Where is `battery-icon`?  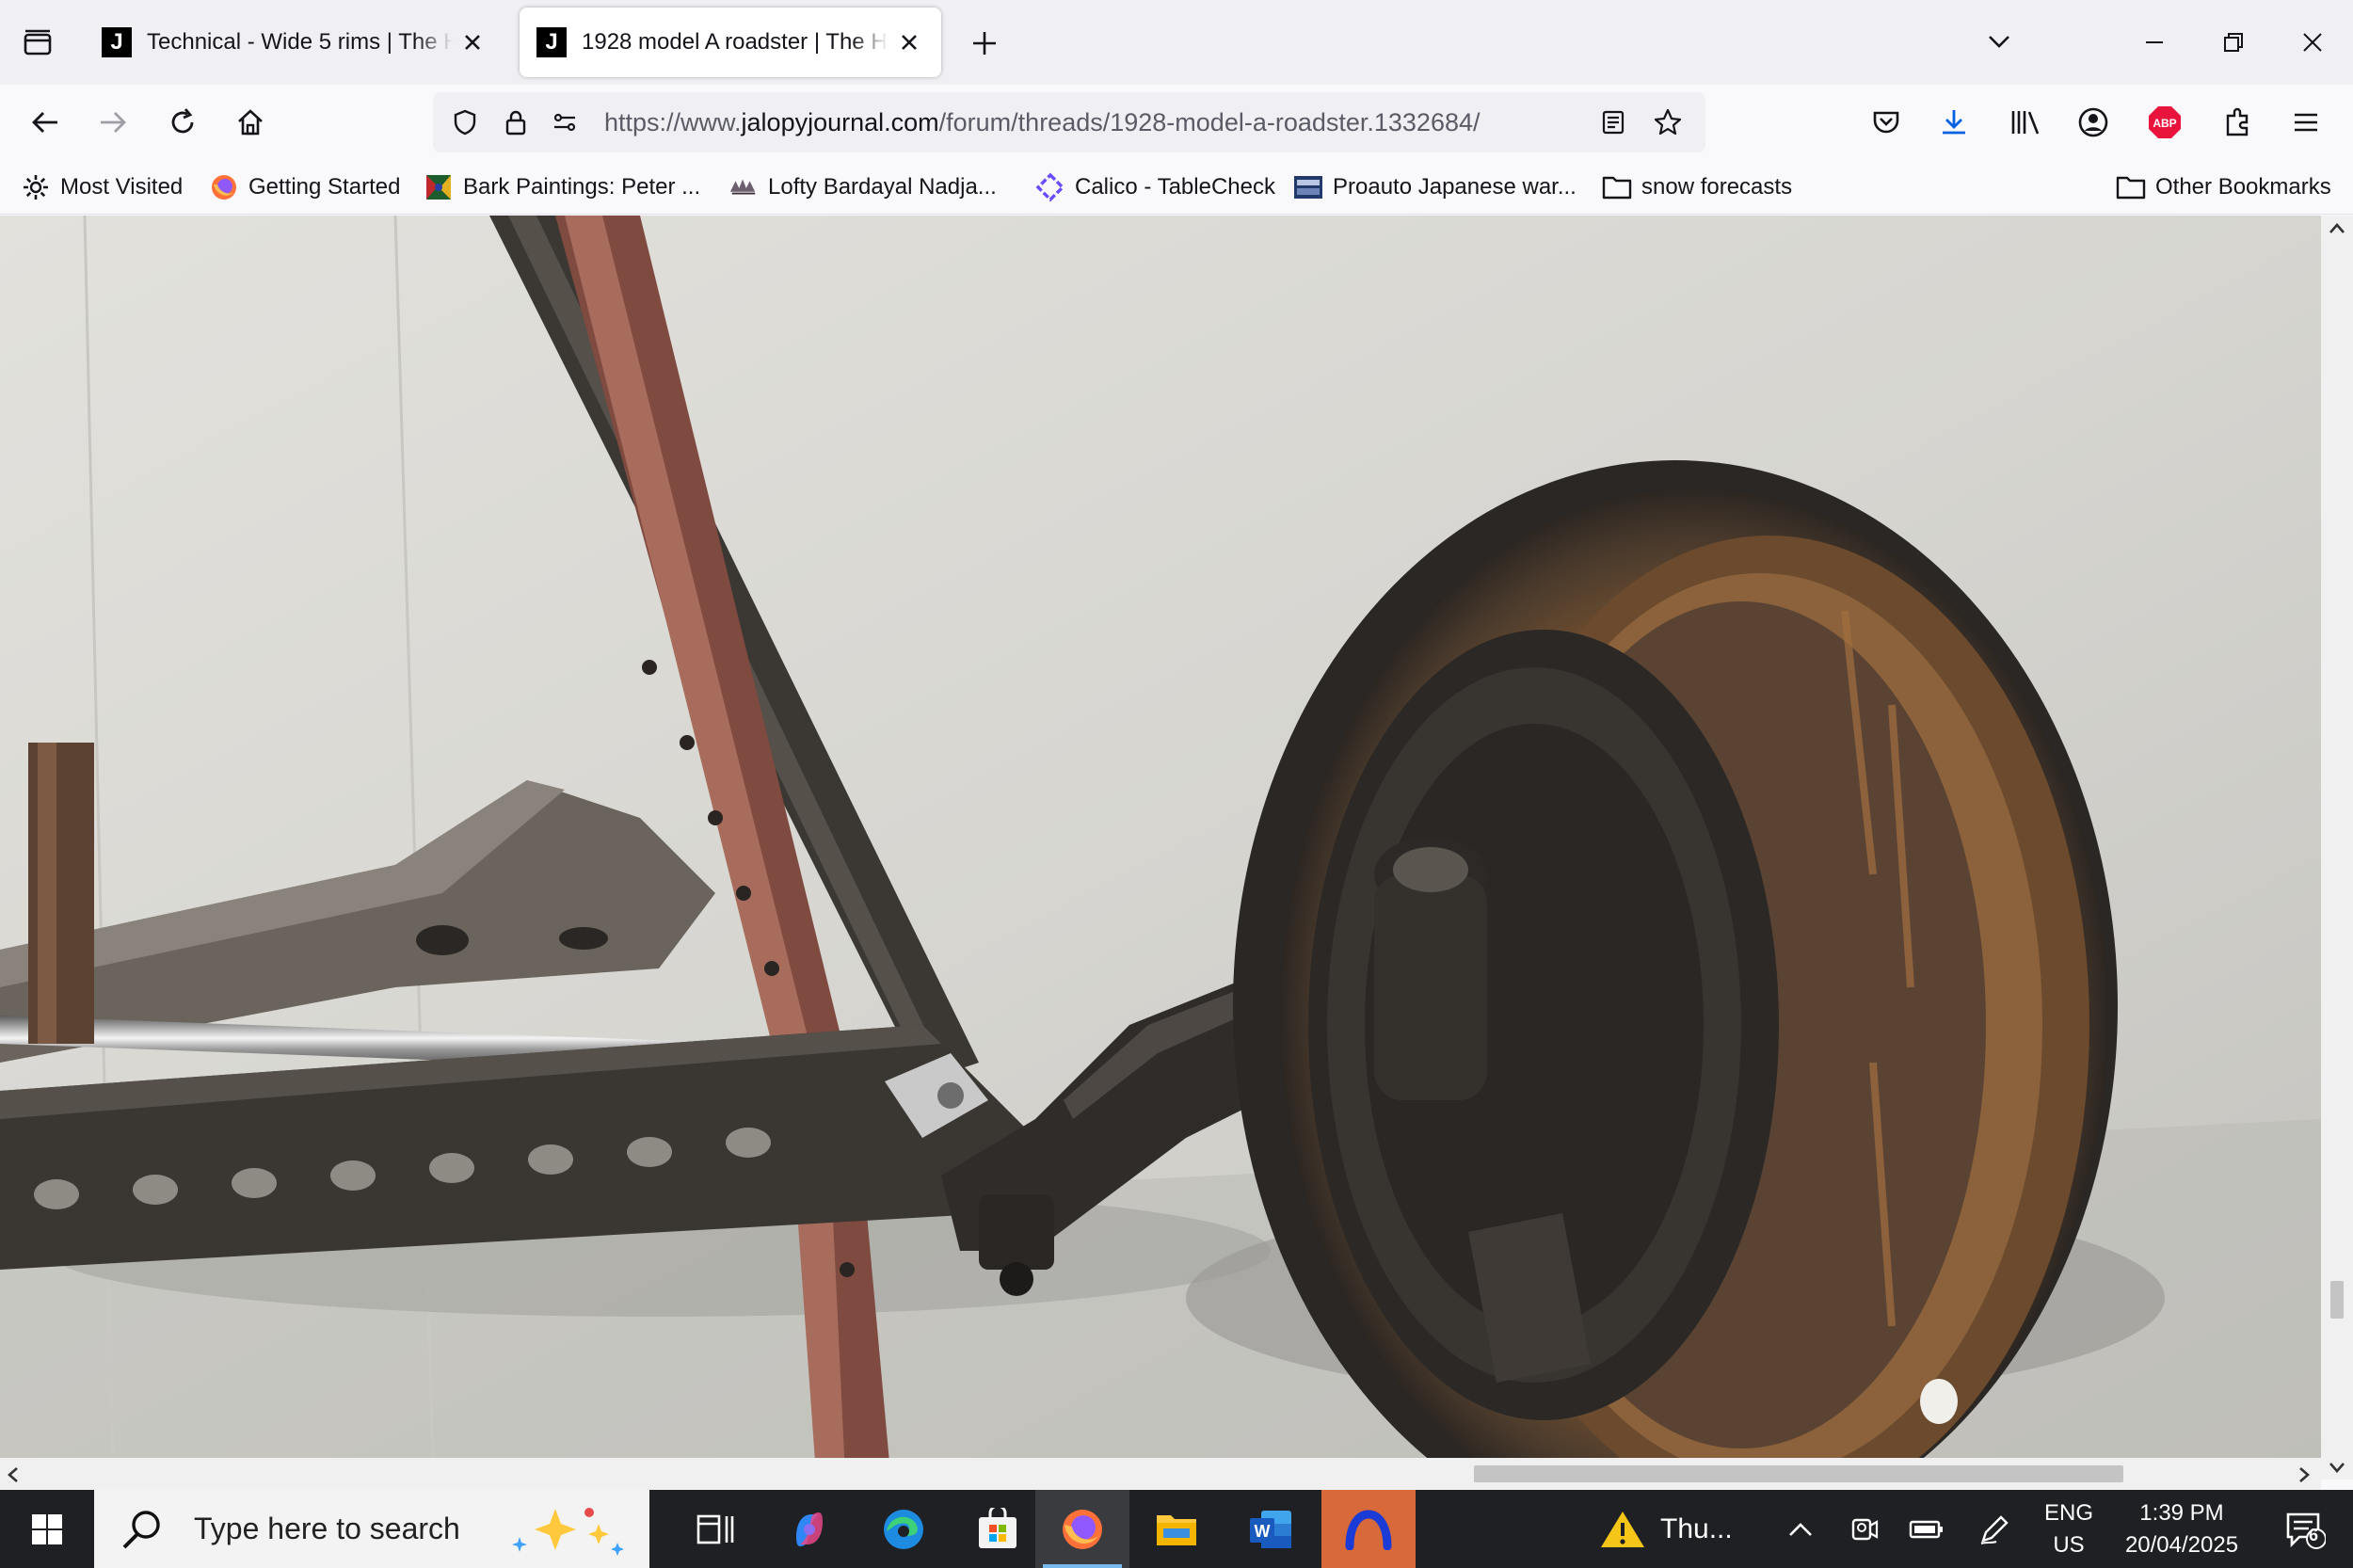 battery-icon is located at coordinates (1926, 1529).